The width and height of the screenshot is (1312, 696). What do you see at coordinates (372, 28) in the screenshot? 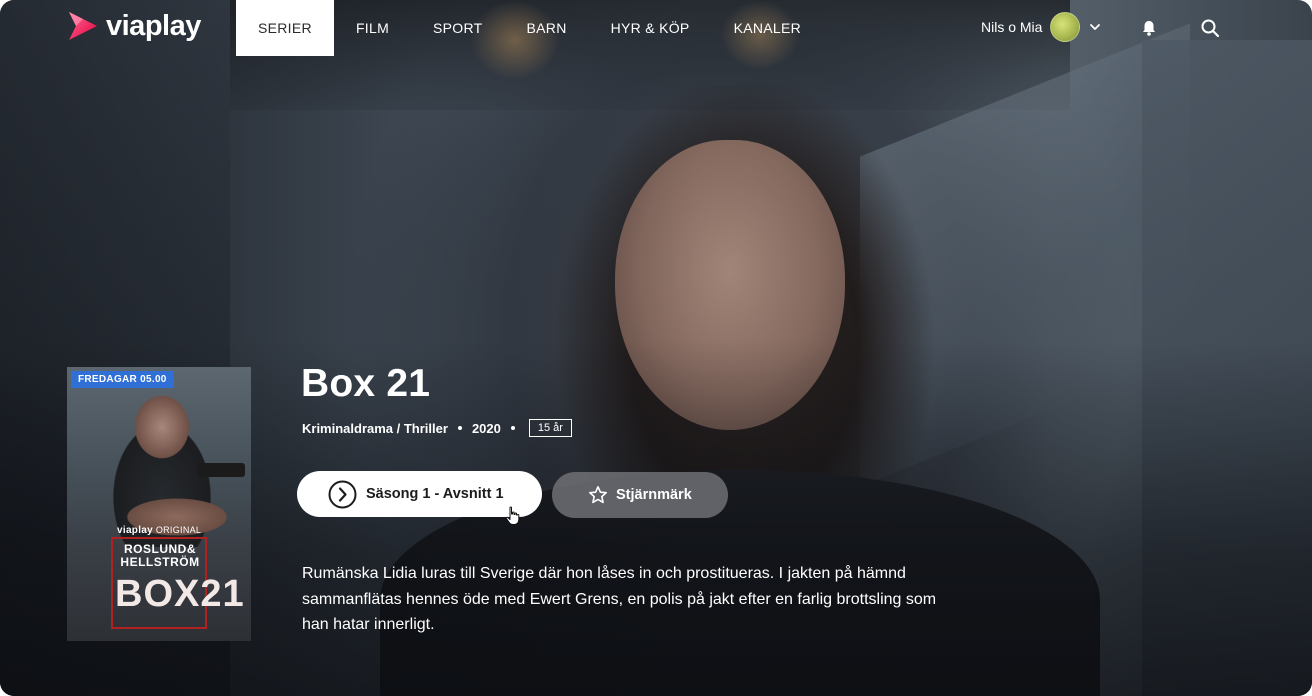
I see `nav-item-film: FILM` at bounding box center [372, 28].